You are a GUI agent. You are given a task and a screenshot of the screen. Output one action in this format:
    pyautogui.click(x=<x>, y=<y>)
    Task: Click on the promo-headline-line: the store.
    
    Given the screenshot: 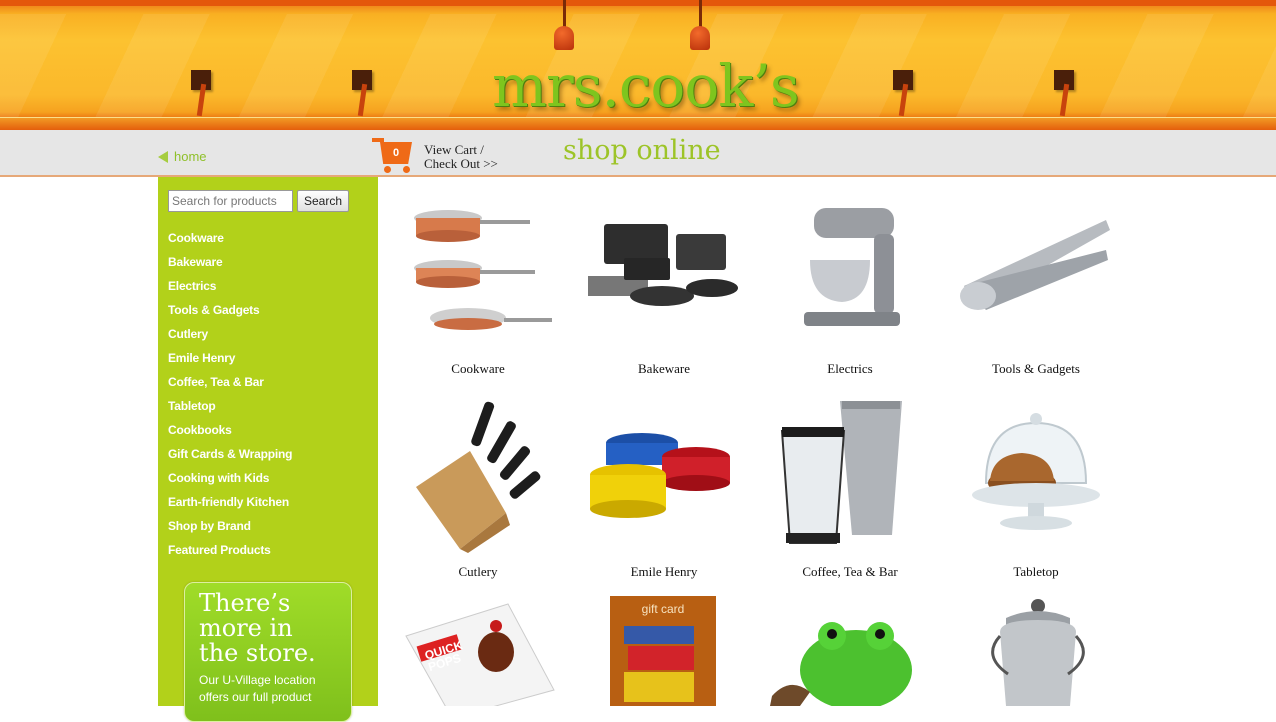 What is the action you would take?
    pyautogui.click(x=257, y=653)
    